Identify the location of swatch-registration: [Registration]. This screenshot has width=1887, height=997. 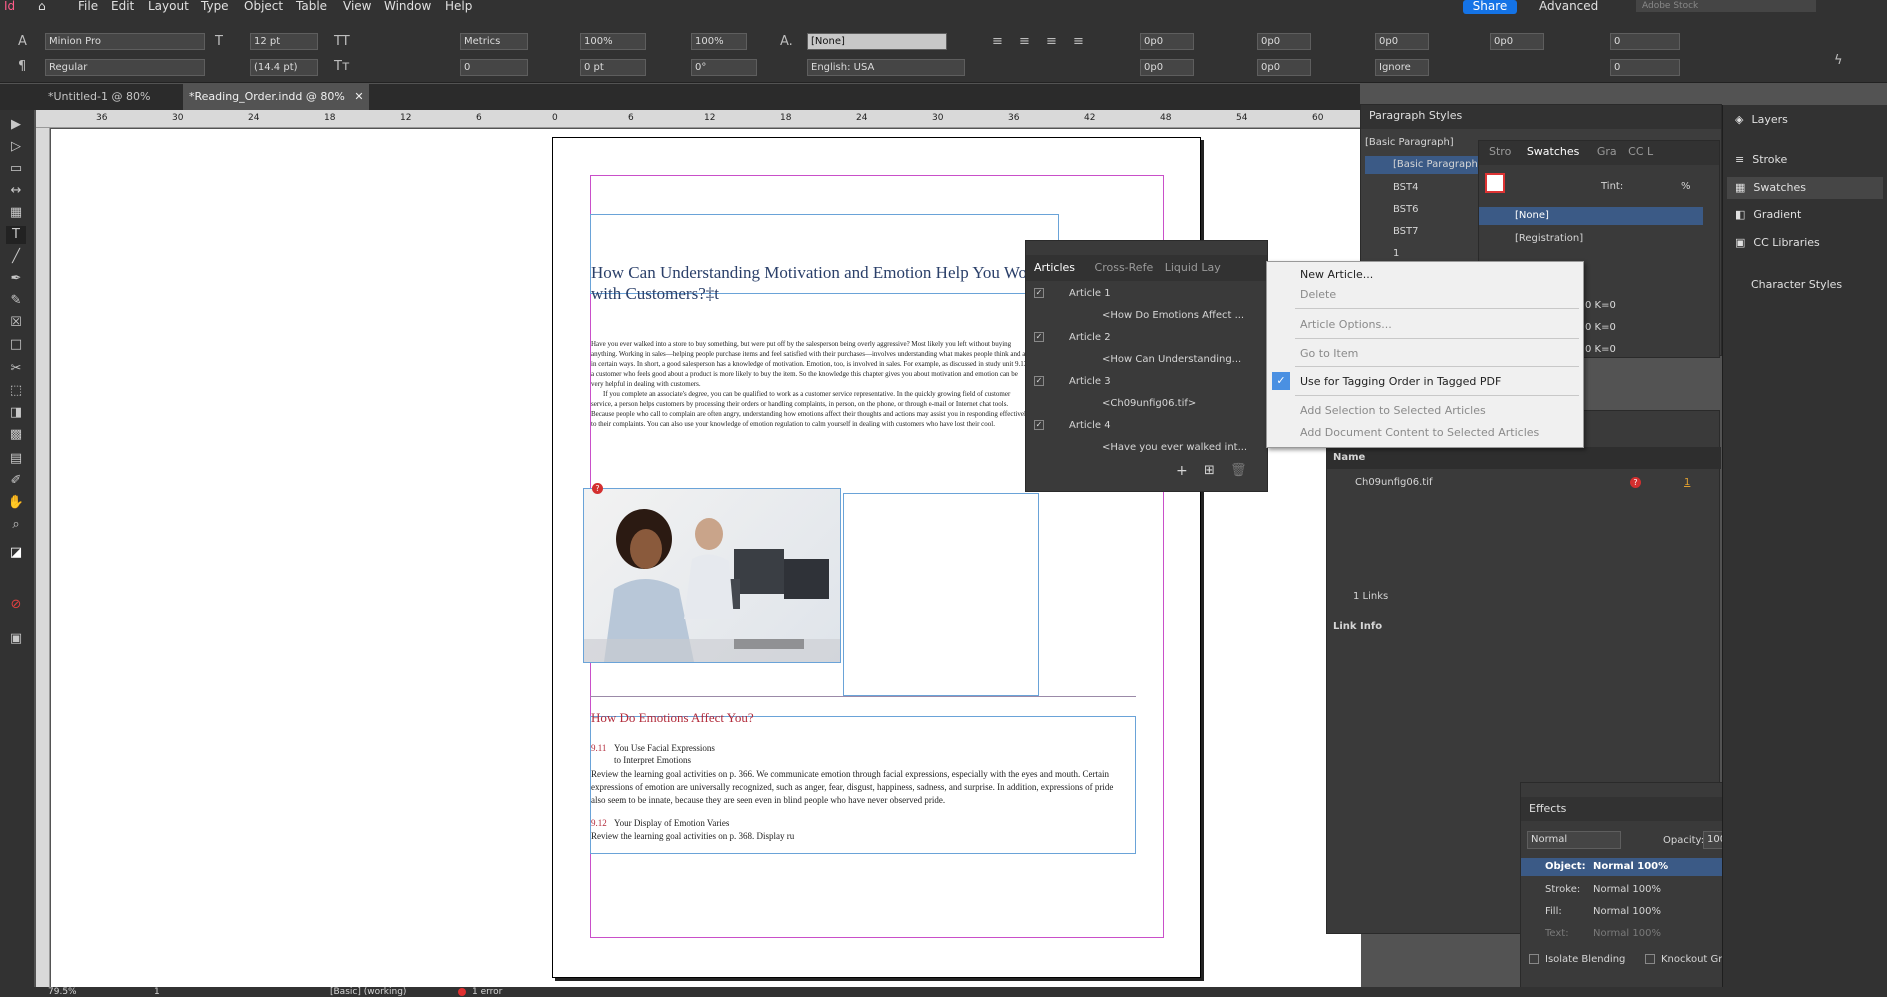
(1549, 238).